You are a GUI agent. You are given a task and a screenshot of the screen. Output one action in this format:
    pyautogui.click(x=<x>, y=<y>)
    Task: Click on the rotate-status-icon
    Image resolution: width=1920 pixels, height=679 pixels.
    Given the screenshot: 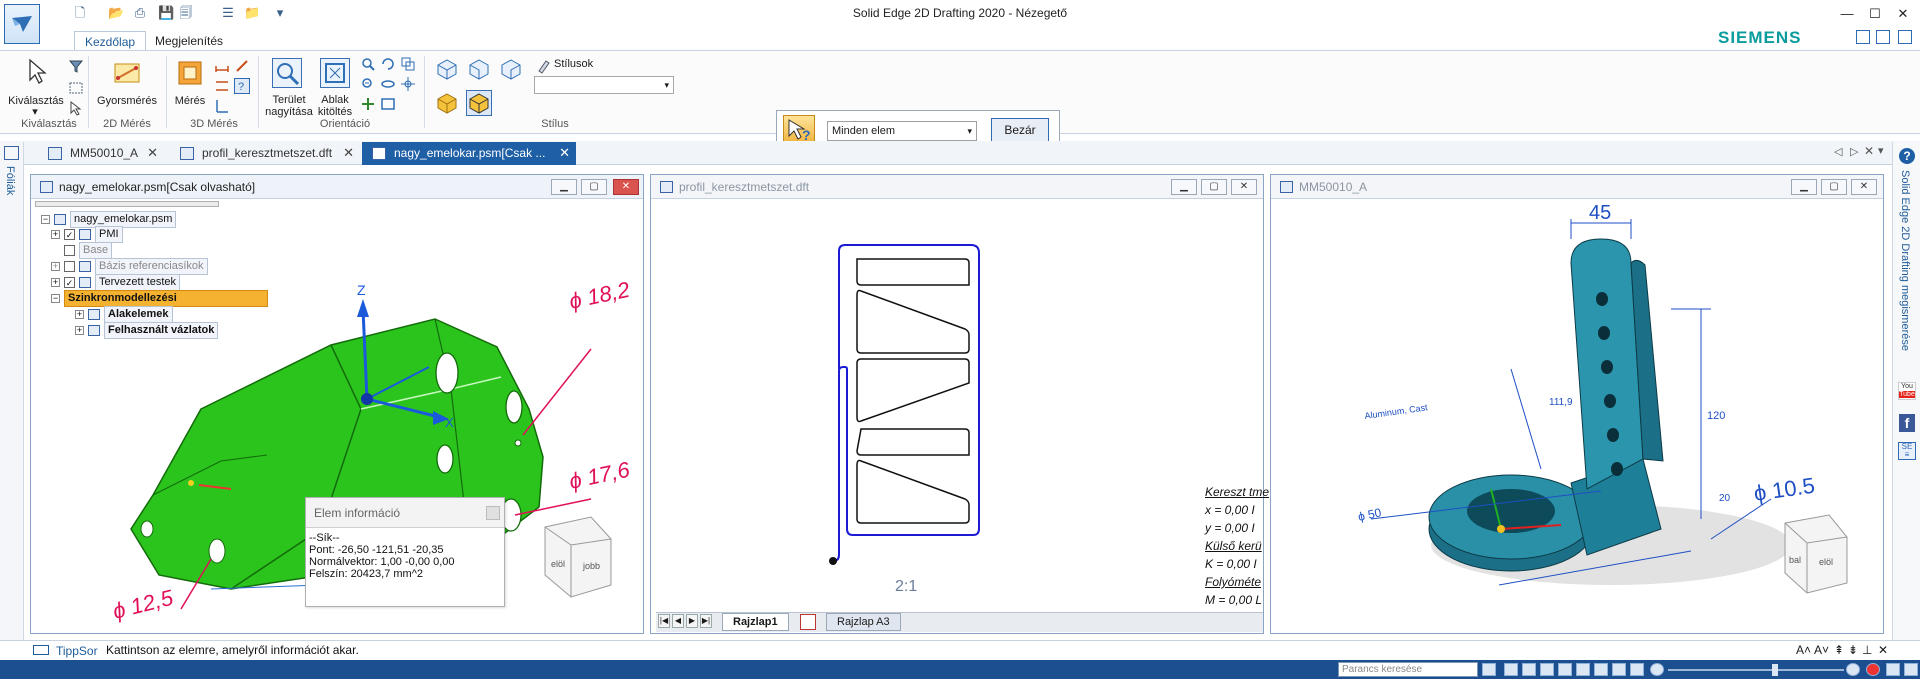 What is the action you would take?
    pyautogui.click(x=1583, y=669)
    